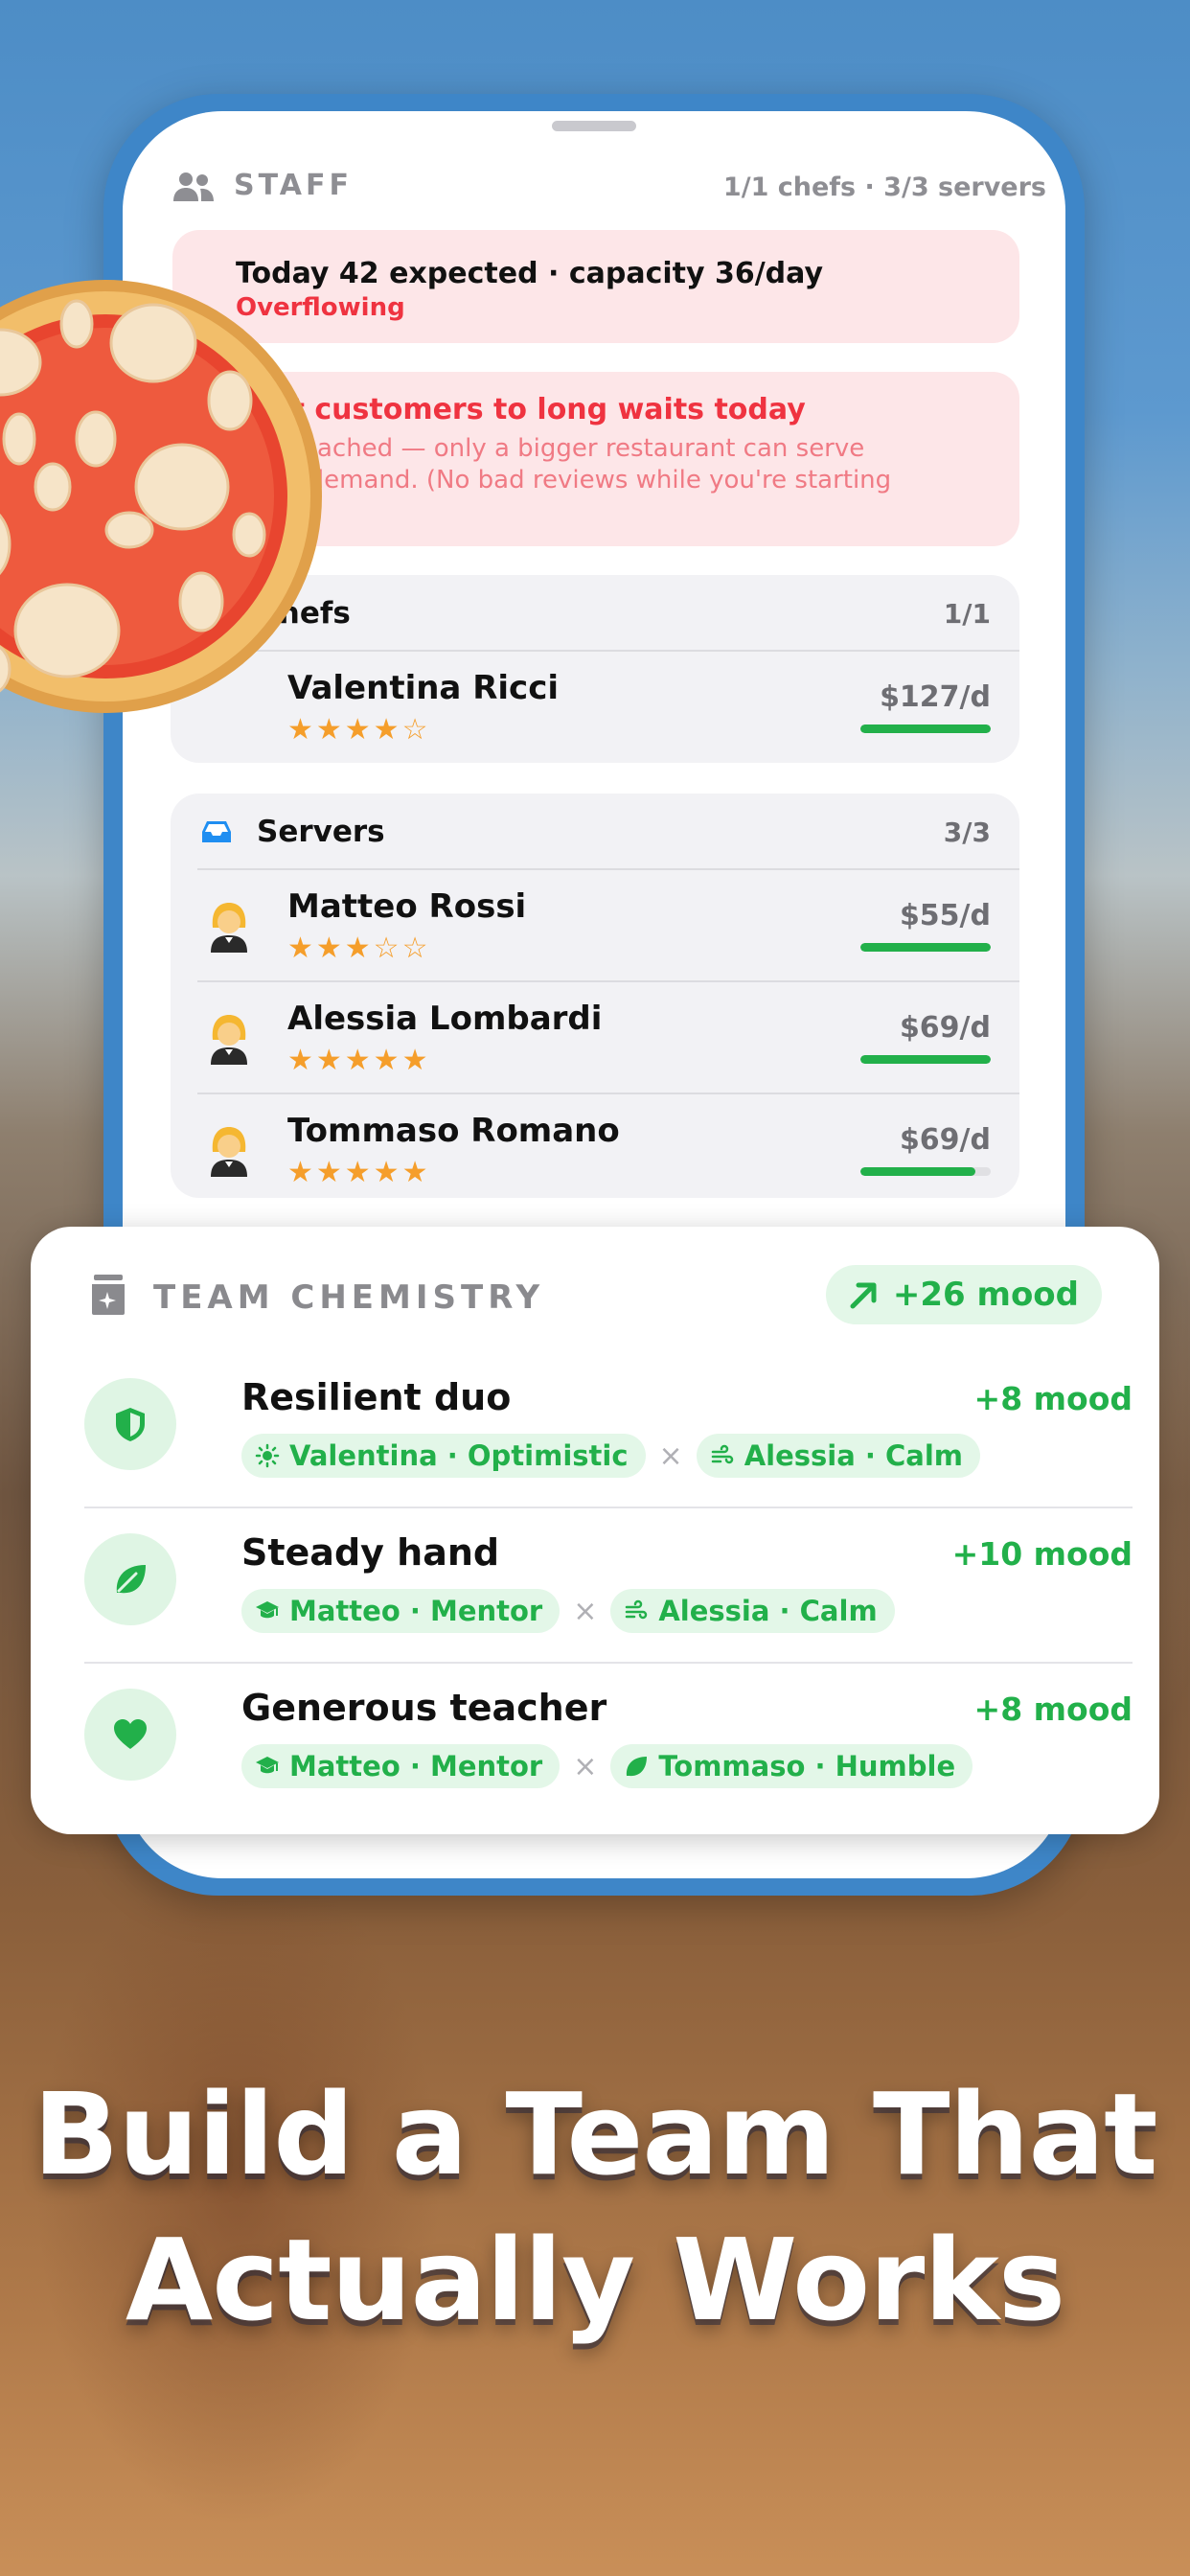 This screenshot has height=2576, width=1190. What do you see at coordinates (884, 187) in the screenshot?
I see `staff-count: 1/1 chefs · 3/3 servers` at bounding box center [884, 187].